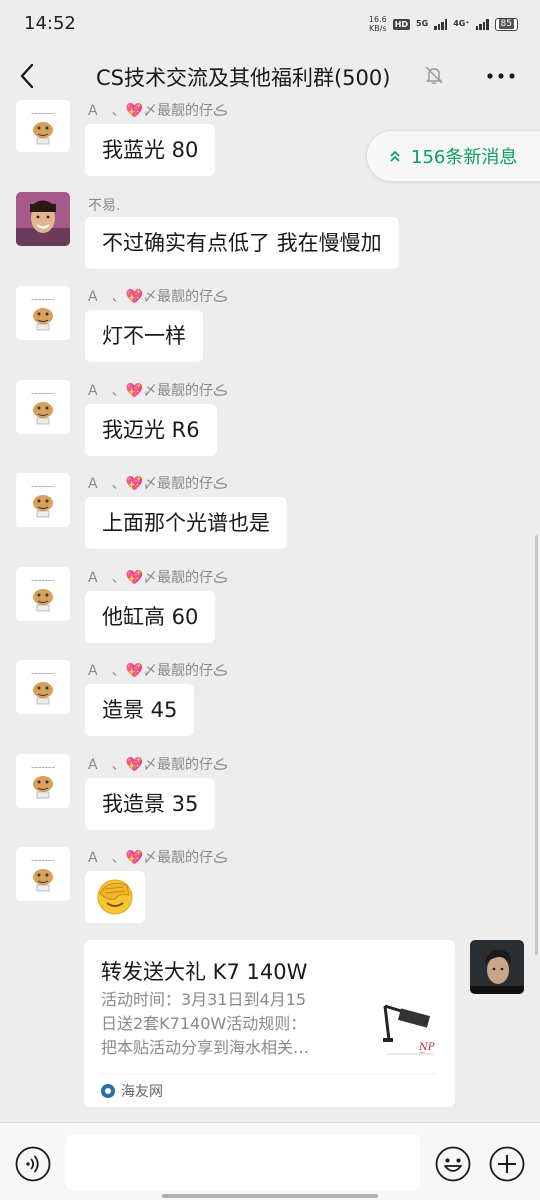 The width and height of the screenshot is (540, 1200). Describe the element at coordinates (270, 326) in the screenshot. I see `message-row: ~~~~~~~ A 、💖〆最靓的仔ڪ 灯不一样` at that location.